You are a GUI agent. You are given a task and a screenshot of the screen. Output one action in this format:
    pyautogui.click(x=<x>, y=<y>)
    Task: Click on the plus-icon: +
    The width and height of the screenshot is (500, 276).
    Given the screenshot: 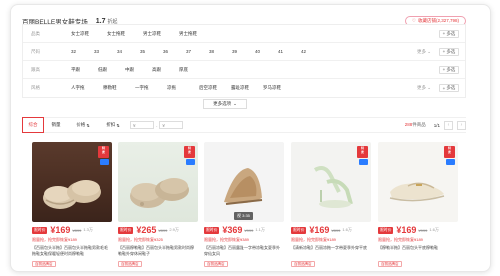 What is the action you would take?
    pyautogui.click(x=444, y=51)
    